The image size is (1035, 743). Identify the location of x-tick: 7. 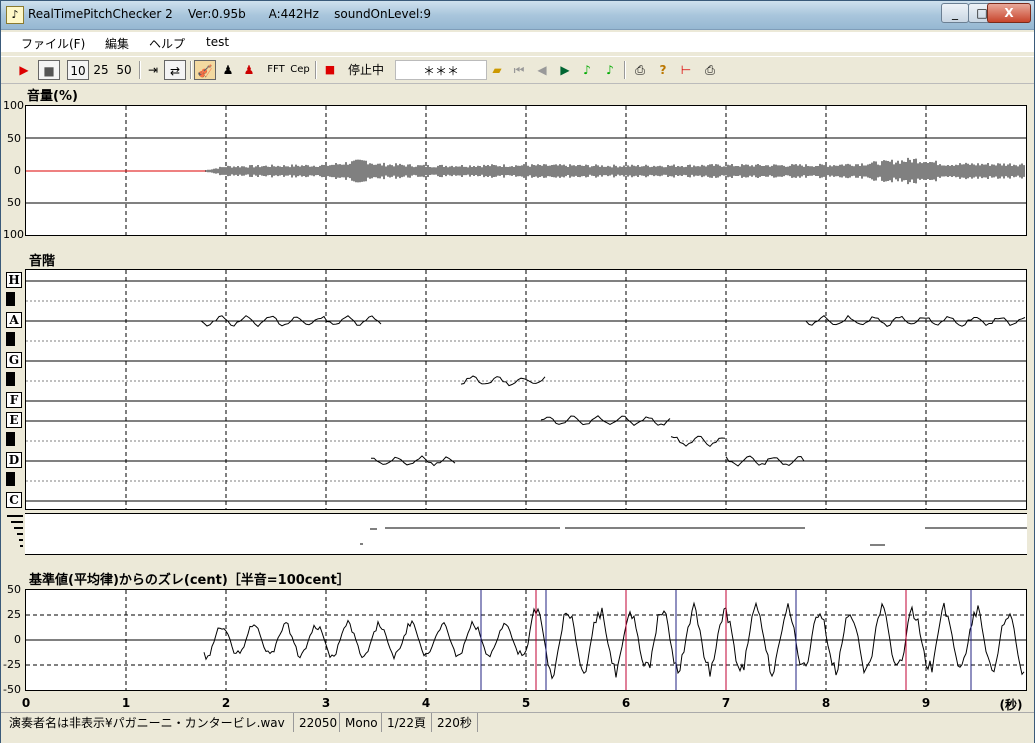
(726, 703).